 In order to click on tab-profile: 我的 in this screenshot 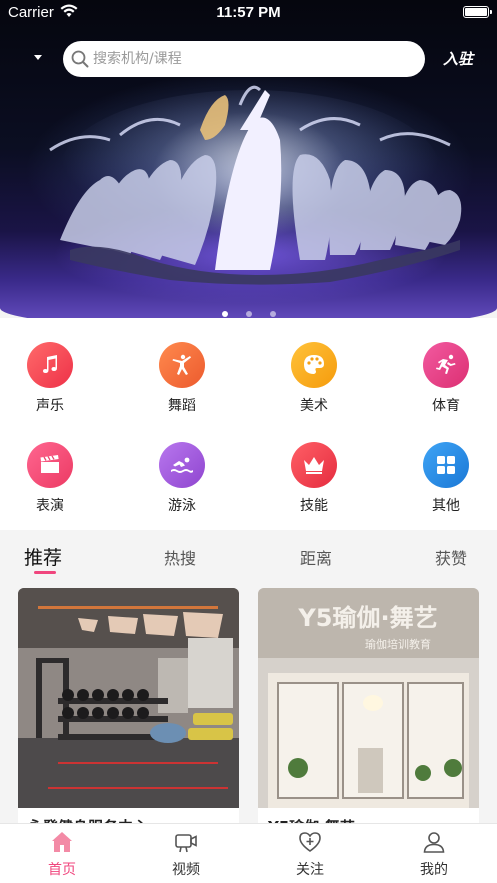, I will do `click(434, 853)`.